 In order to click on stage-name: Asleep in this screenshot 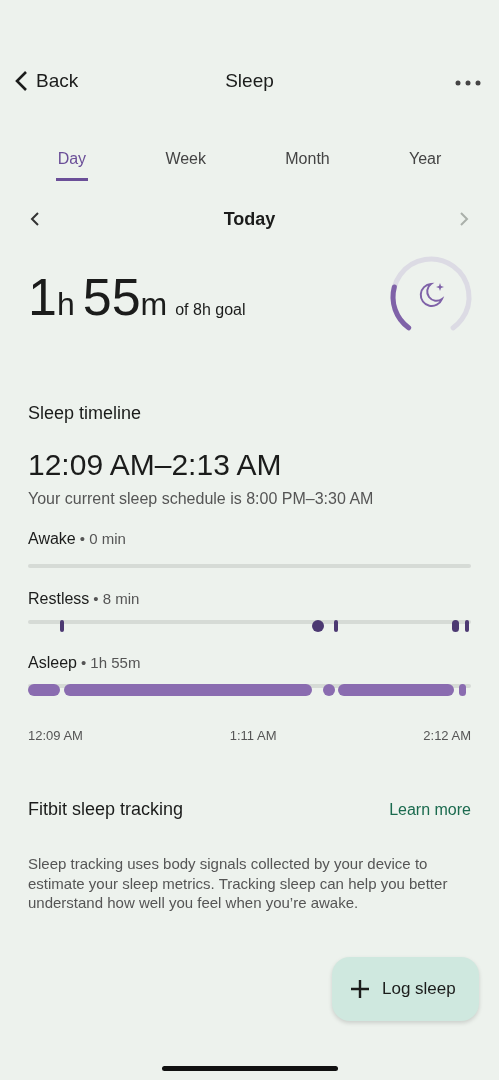, I will do `click(52, 662)`.